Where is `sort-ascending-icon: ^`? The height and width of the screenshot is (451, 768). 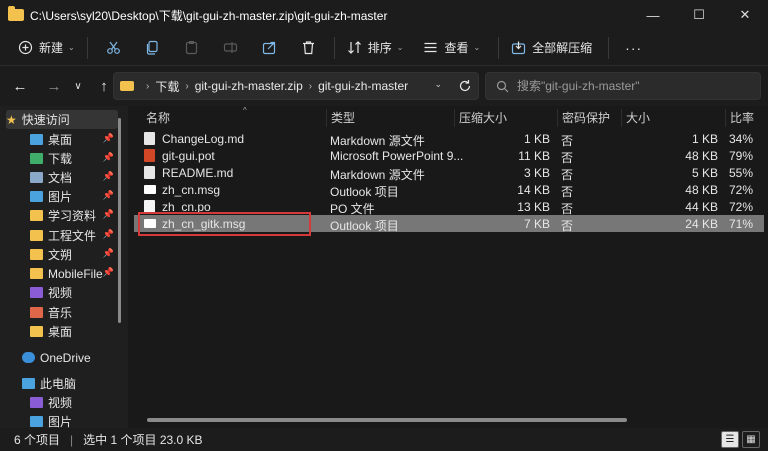
sort-ascending-icon: ^ is located at coordinates (245, 110).